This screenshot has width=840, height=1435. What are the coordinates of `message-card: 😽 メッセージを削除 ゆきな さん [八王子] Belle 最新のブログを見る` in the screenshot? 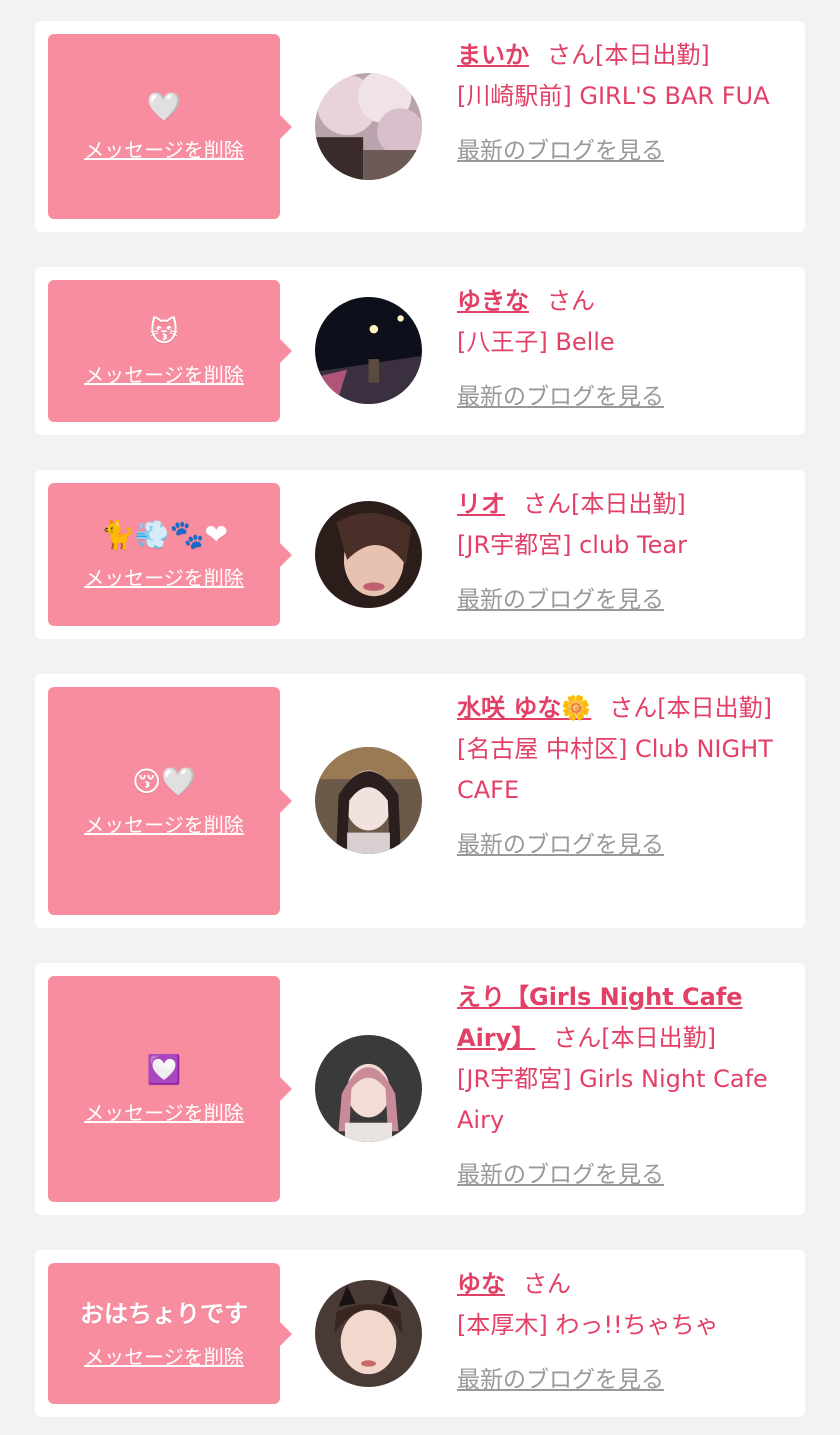 It's located at (420, 351).